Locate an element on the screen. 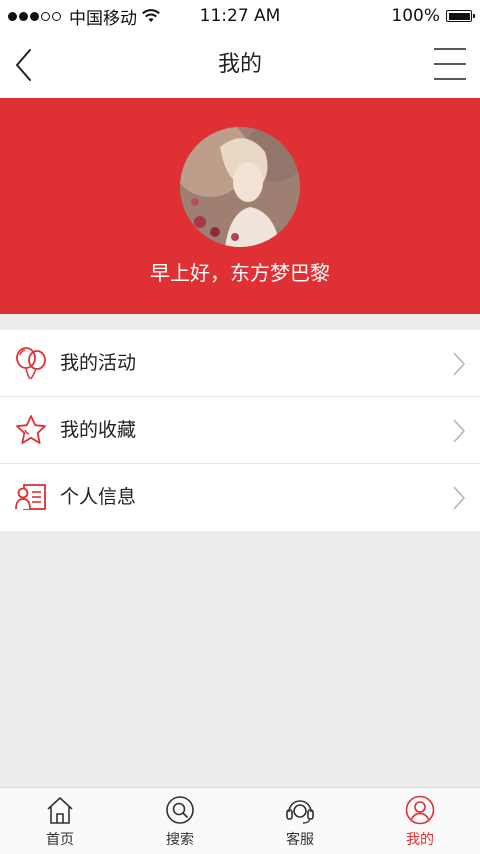  tab-home: 首页 is located at coordinates (60, 821).